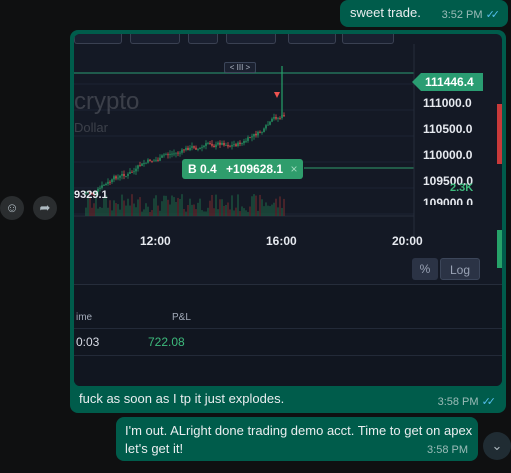 The height and width of the screenshot is (473, 511). Describe the element at coordinates (497, 446) in the screenshot. I see `chevron-down-icon: ⌄` at that location.